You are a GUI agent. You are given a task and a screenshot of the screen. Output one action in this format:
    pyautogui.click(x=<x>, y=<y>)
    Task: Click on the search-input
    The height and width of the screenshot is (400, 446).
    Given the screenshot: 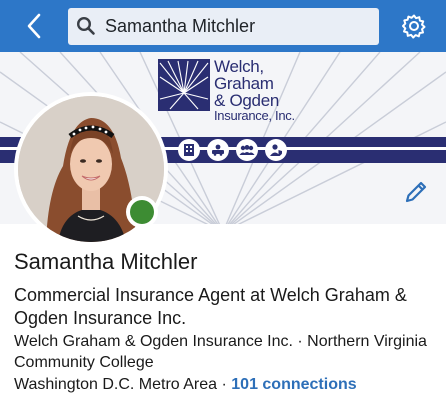 What is the action you would take?
    pyautogui.click(x=235, y=26)
    